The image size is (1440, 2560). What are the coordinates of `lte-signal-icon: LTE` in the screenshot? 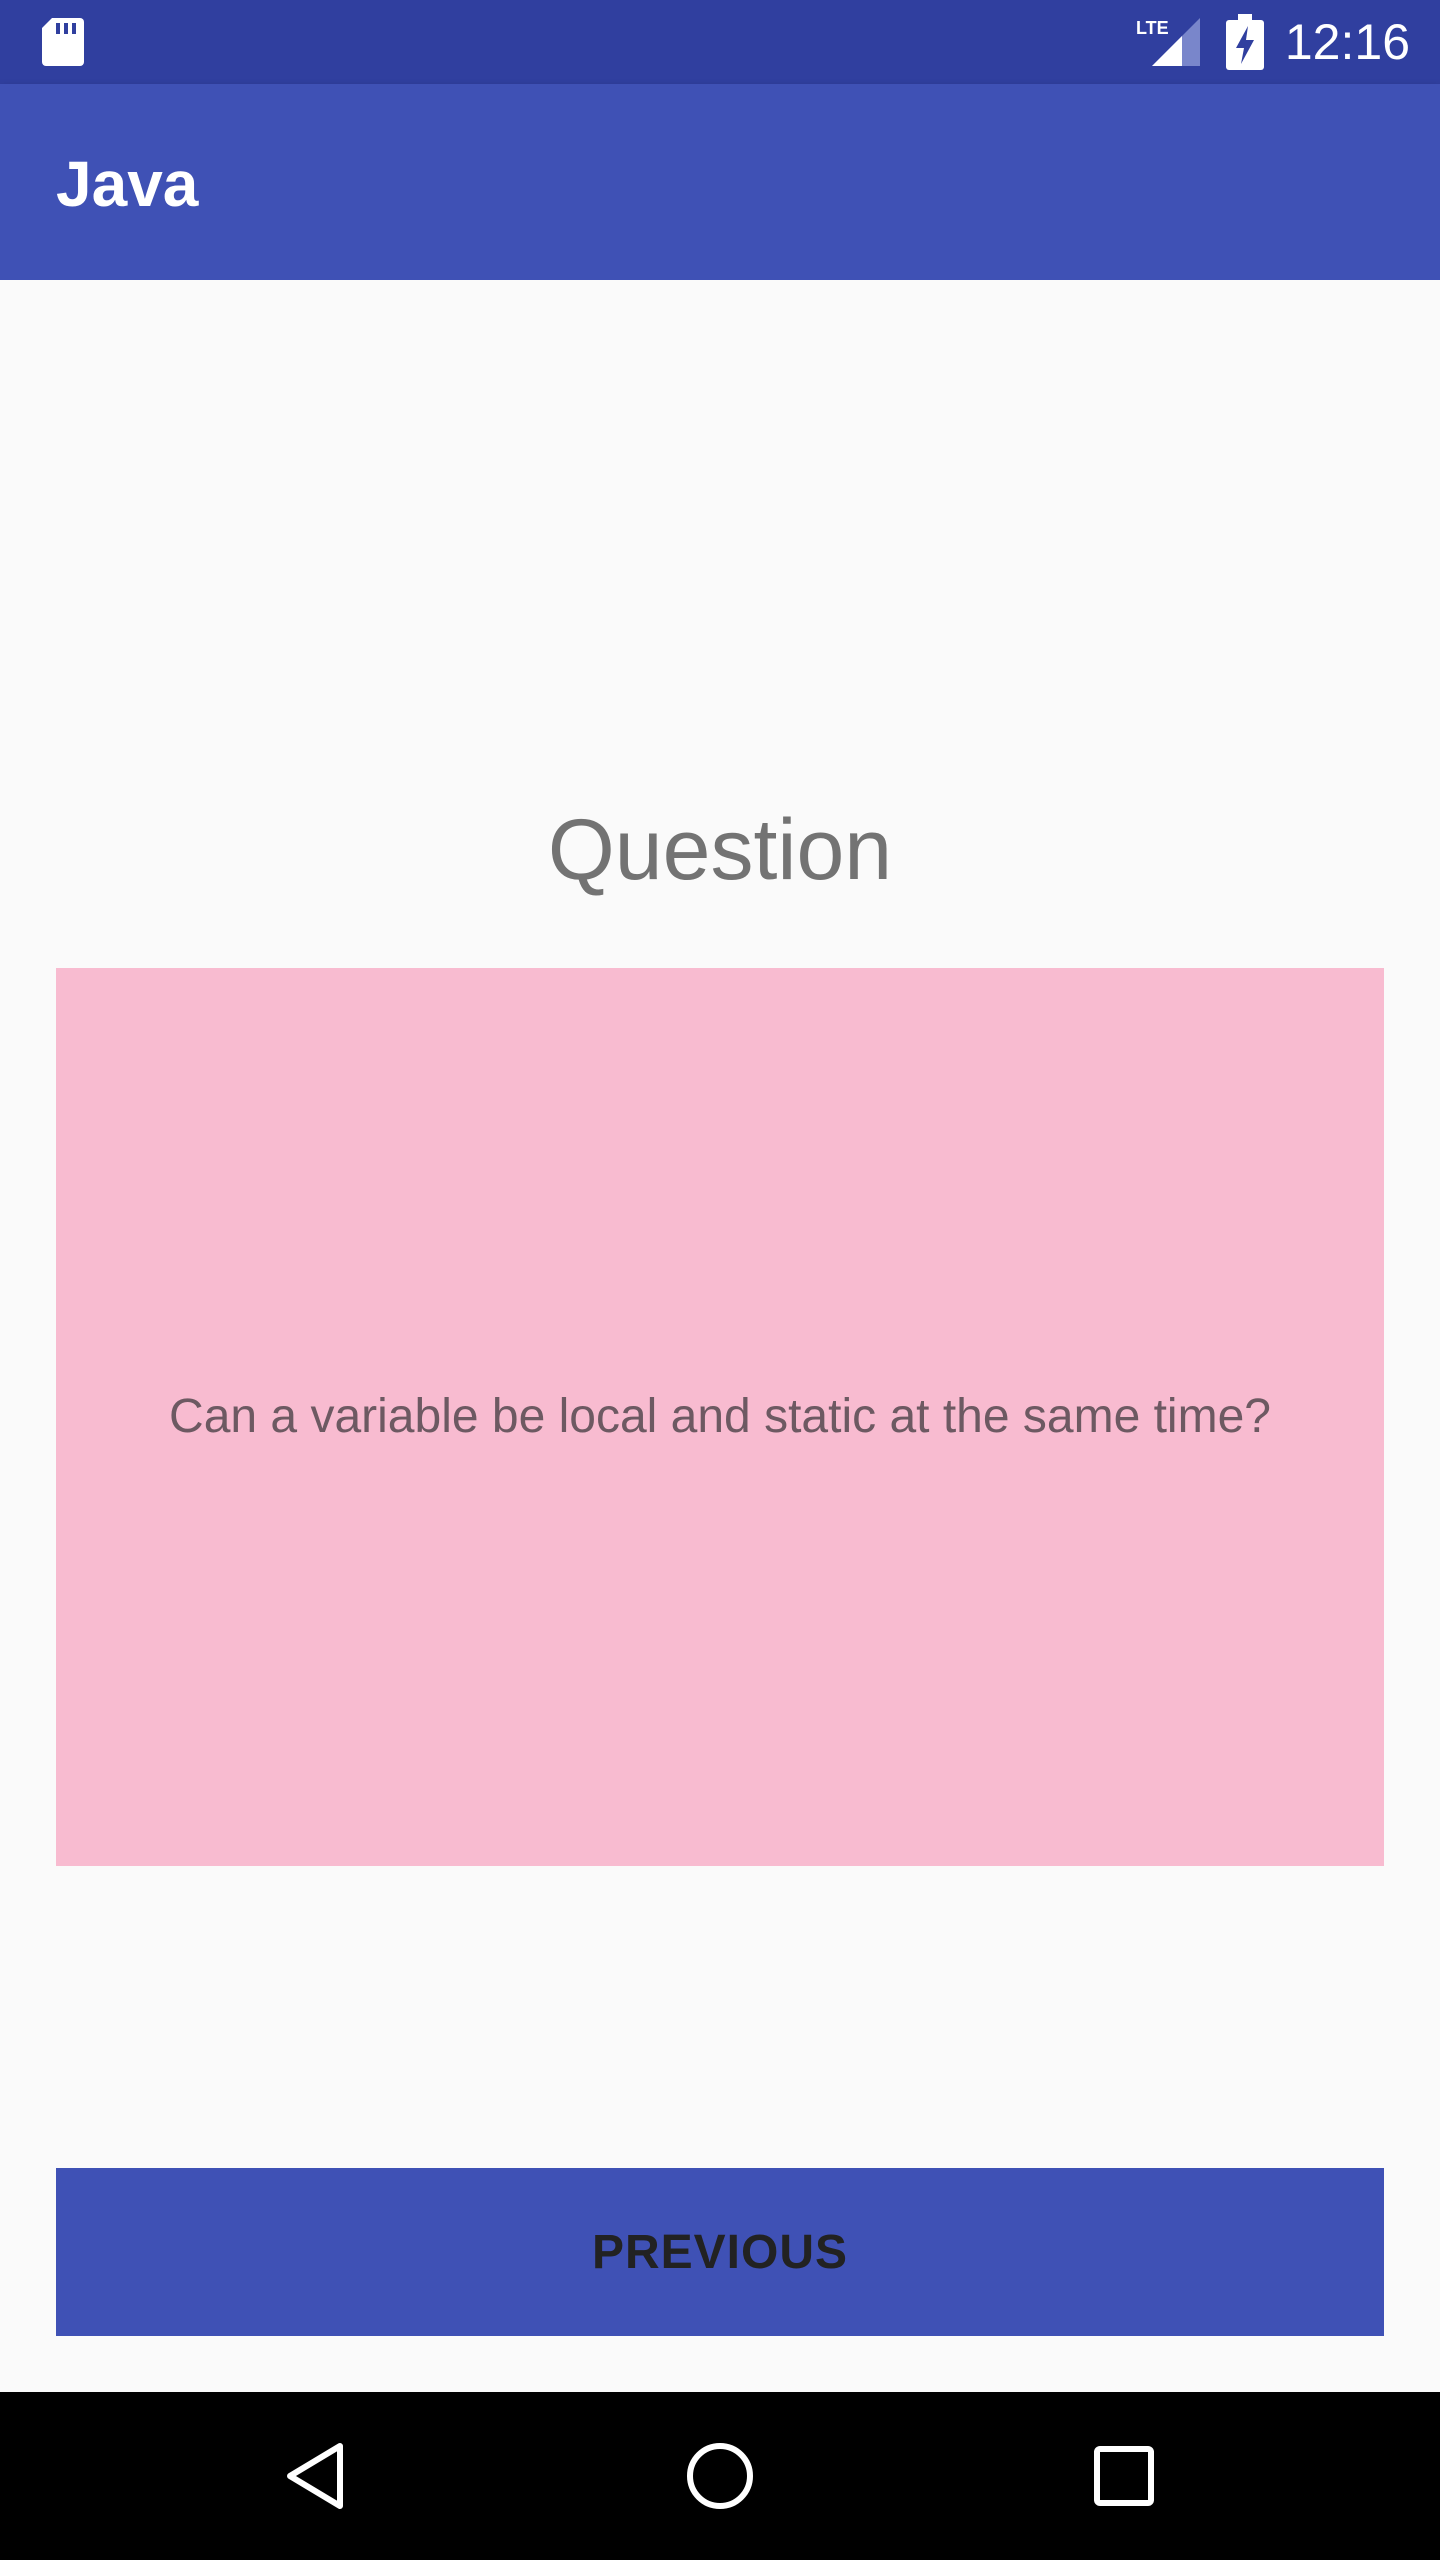 It's located at (1168, 42).